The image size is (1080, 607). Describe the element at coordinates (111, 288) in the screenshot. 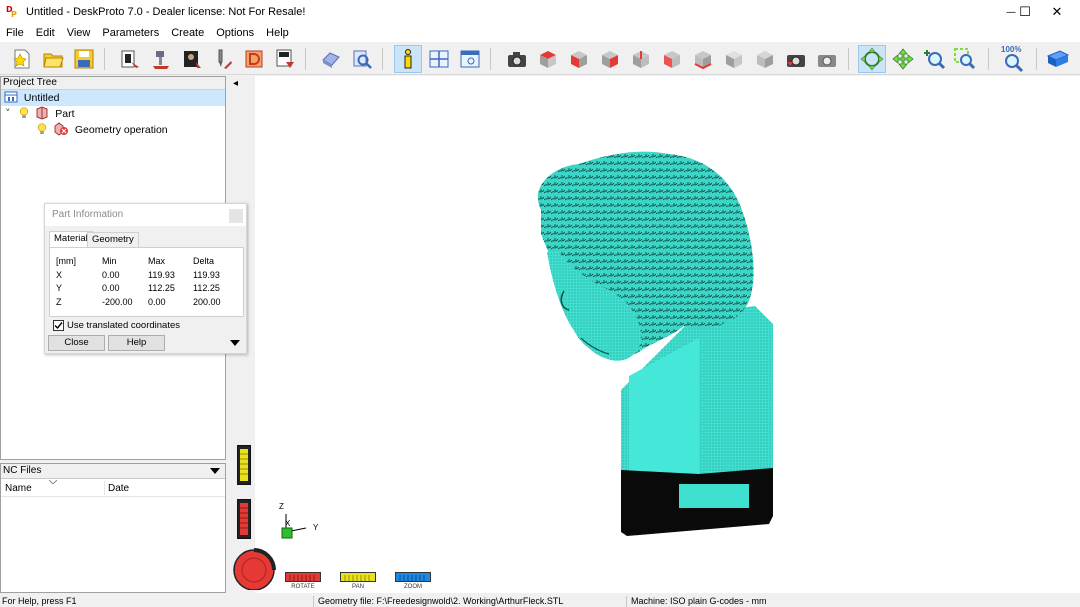

I see `row-y-min: 0.00` at that location.